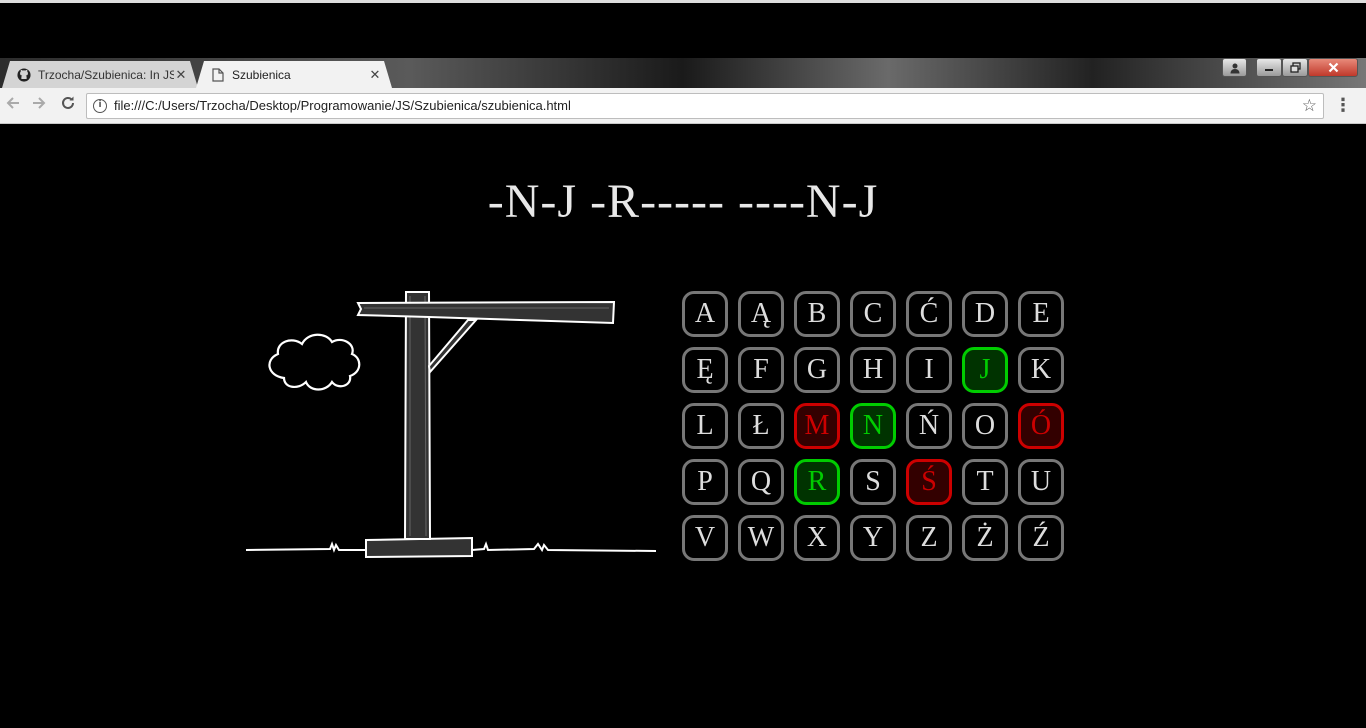 The height and width of the screenshot is (728, 1366). I want to click on restore-icon, so click(1295, 67).